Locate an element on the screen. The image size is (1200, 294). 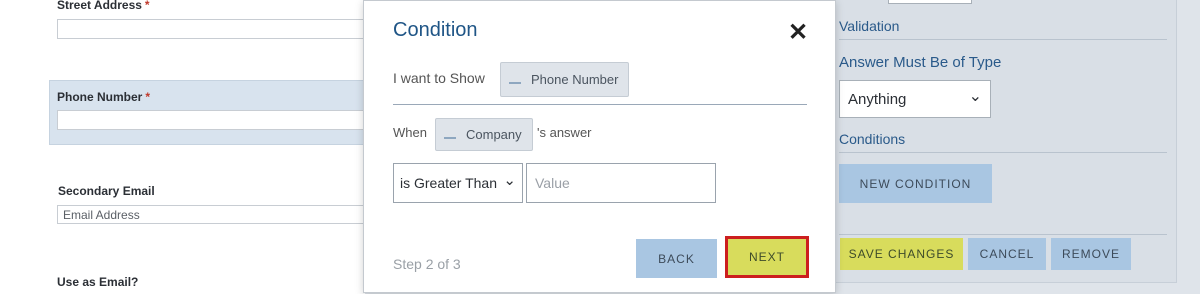
phone-number-label: Phone Number * is located at coordinates (103, 97).